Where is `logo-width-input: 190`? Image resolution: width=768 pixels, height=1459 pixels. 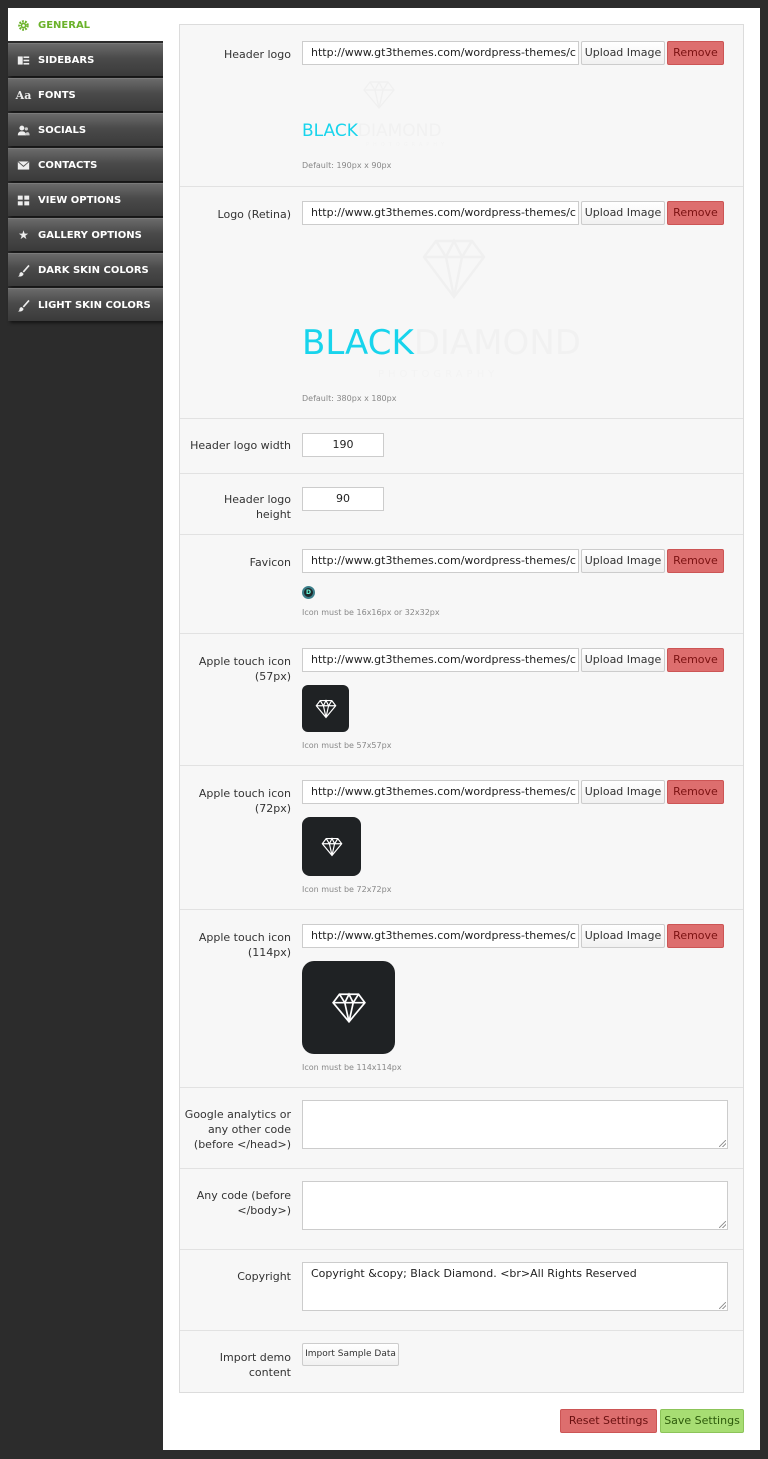 logo-width-input: 190 is located at coordinates (343, 445).